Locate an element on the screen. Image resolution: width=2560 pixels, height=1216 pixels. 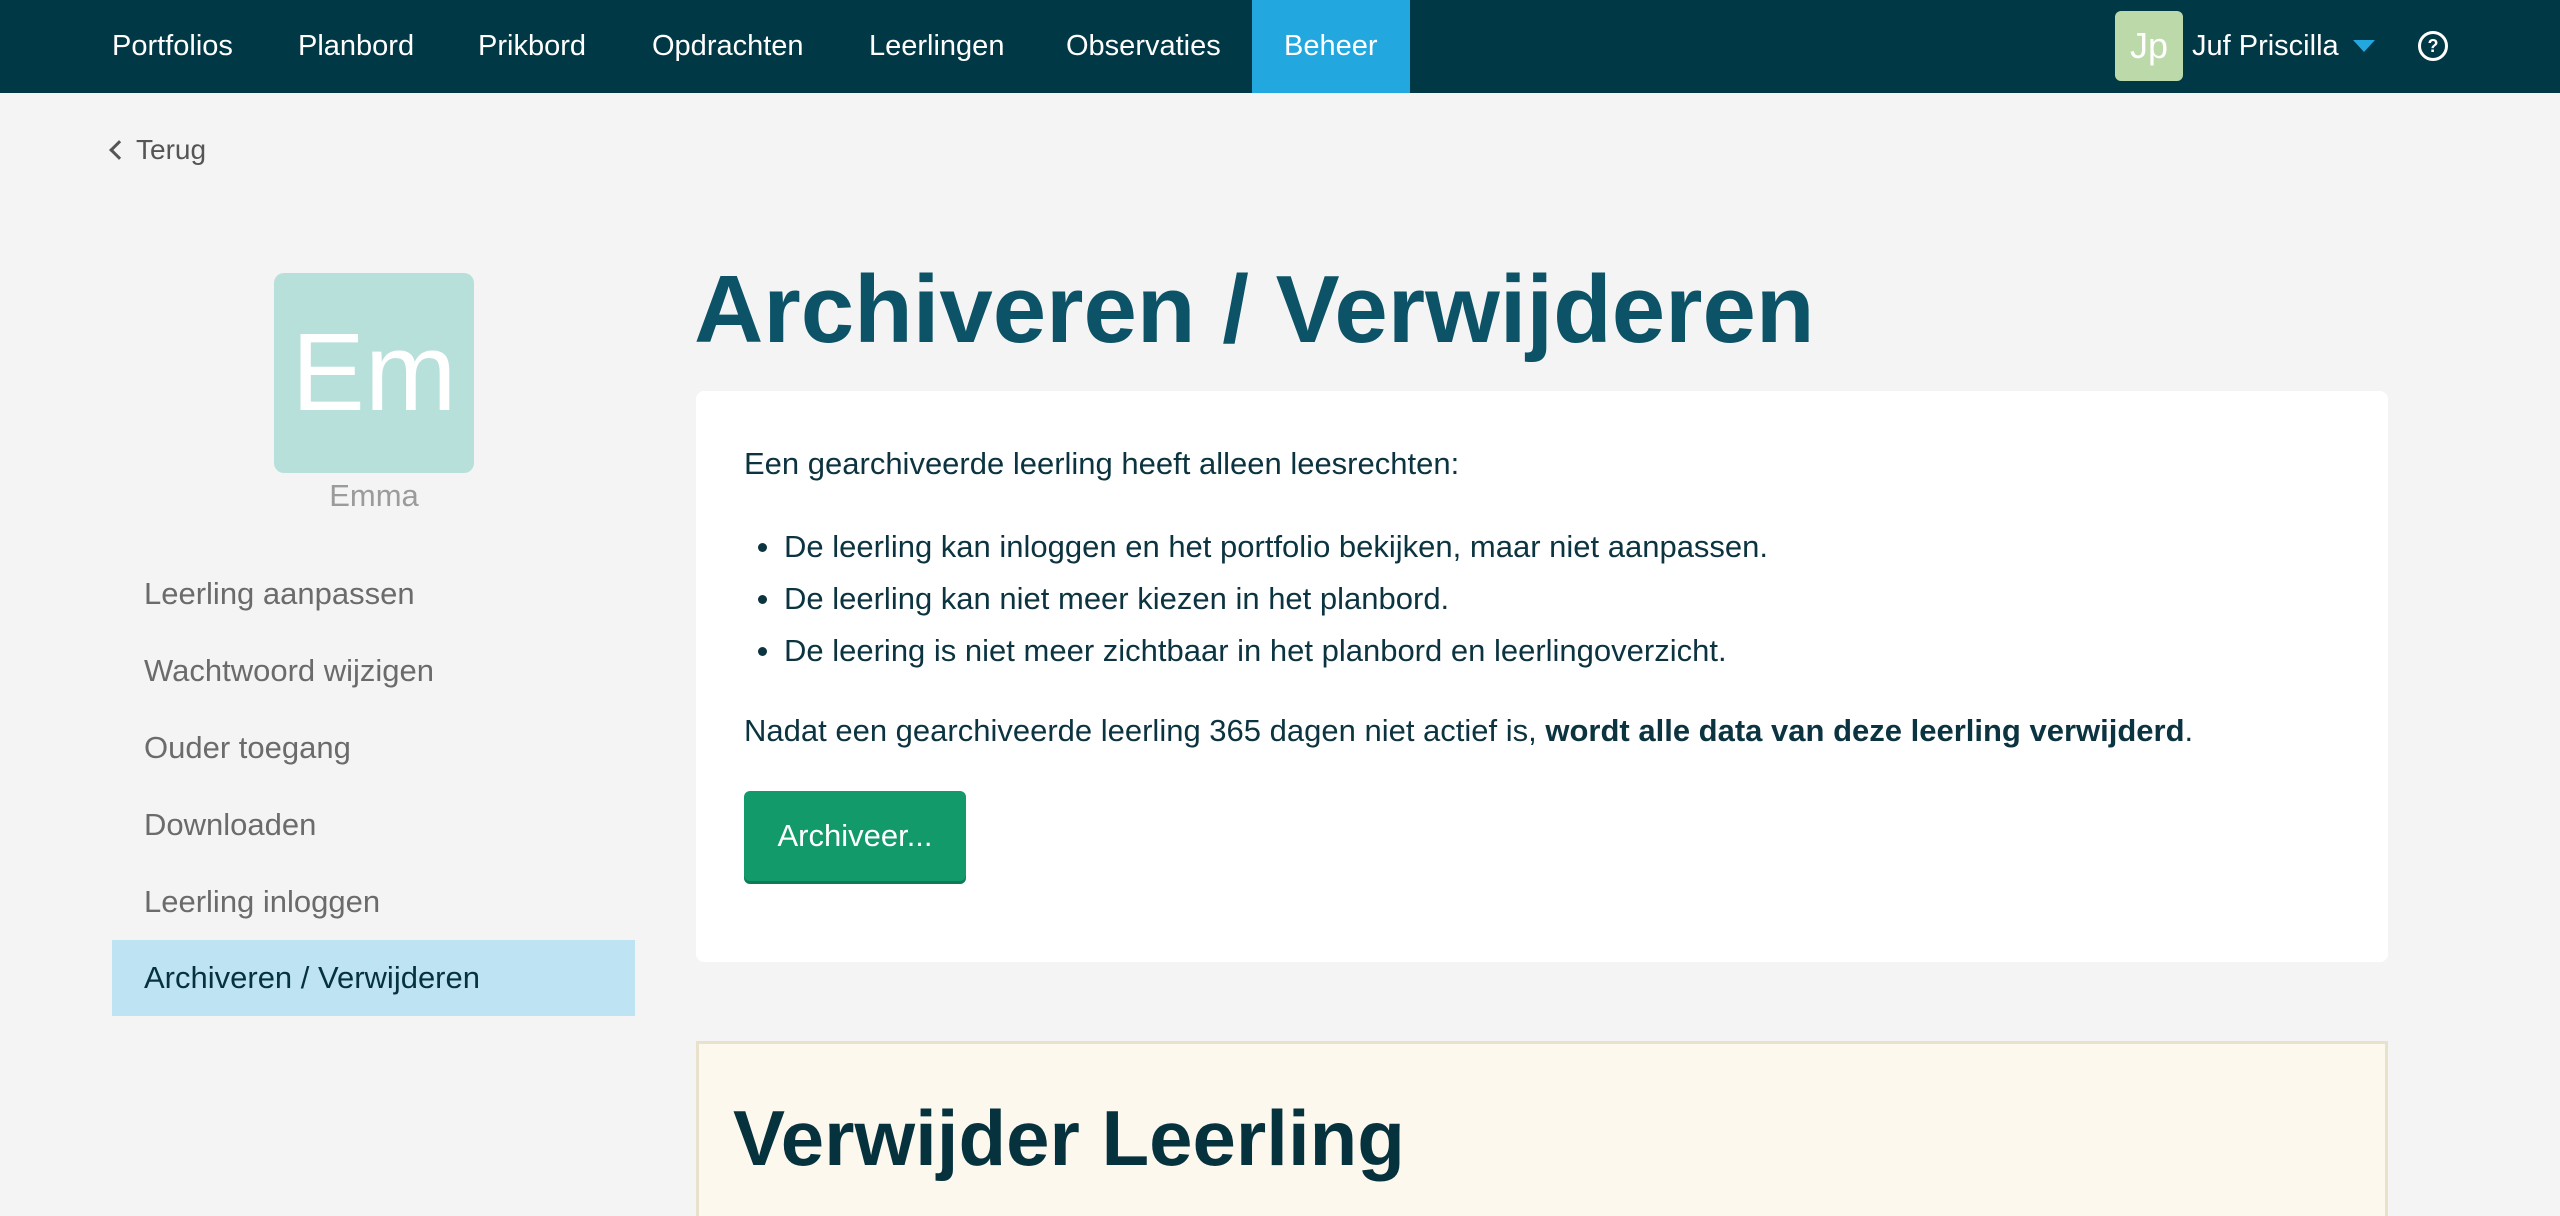
caret-down-icon is located at coordinates (2364, 46).